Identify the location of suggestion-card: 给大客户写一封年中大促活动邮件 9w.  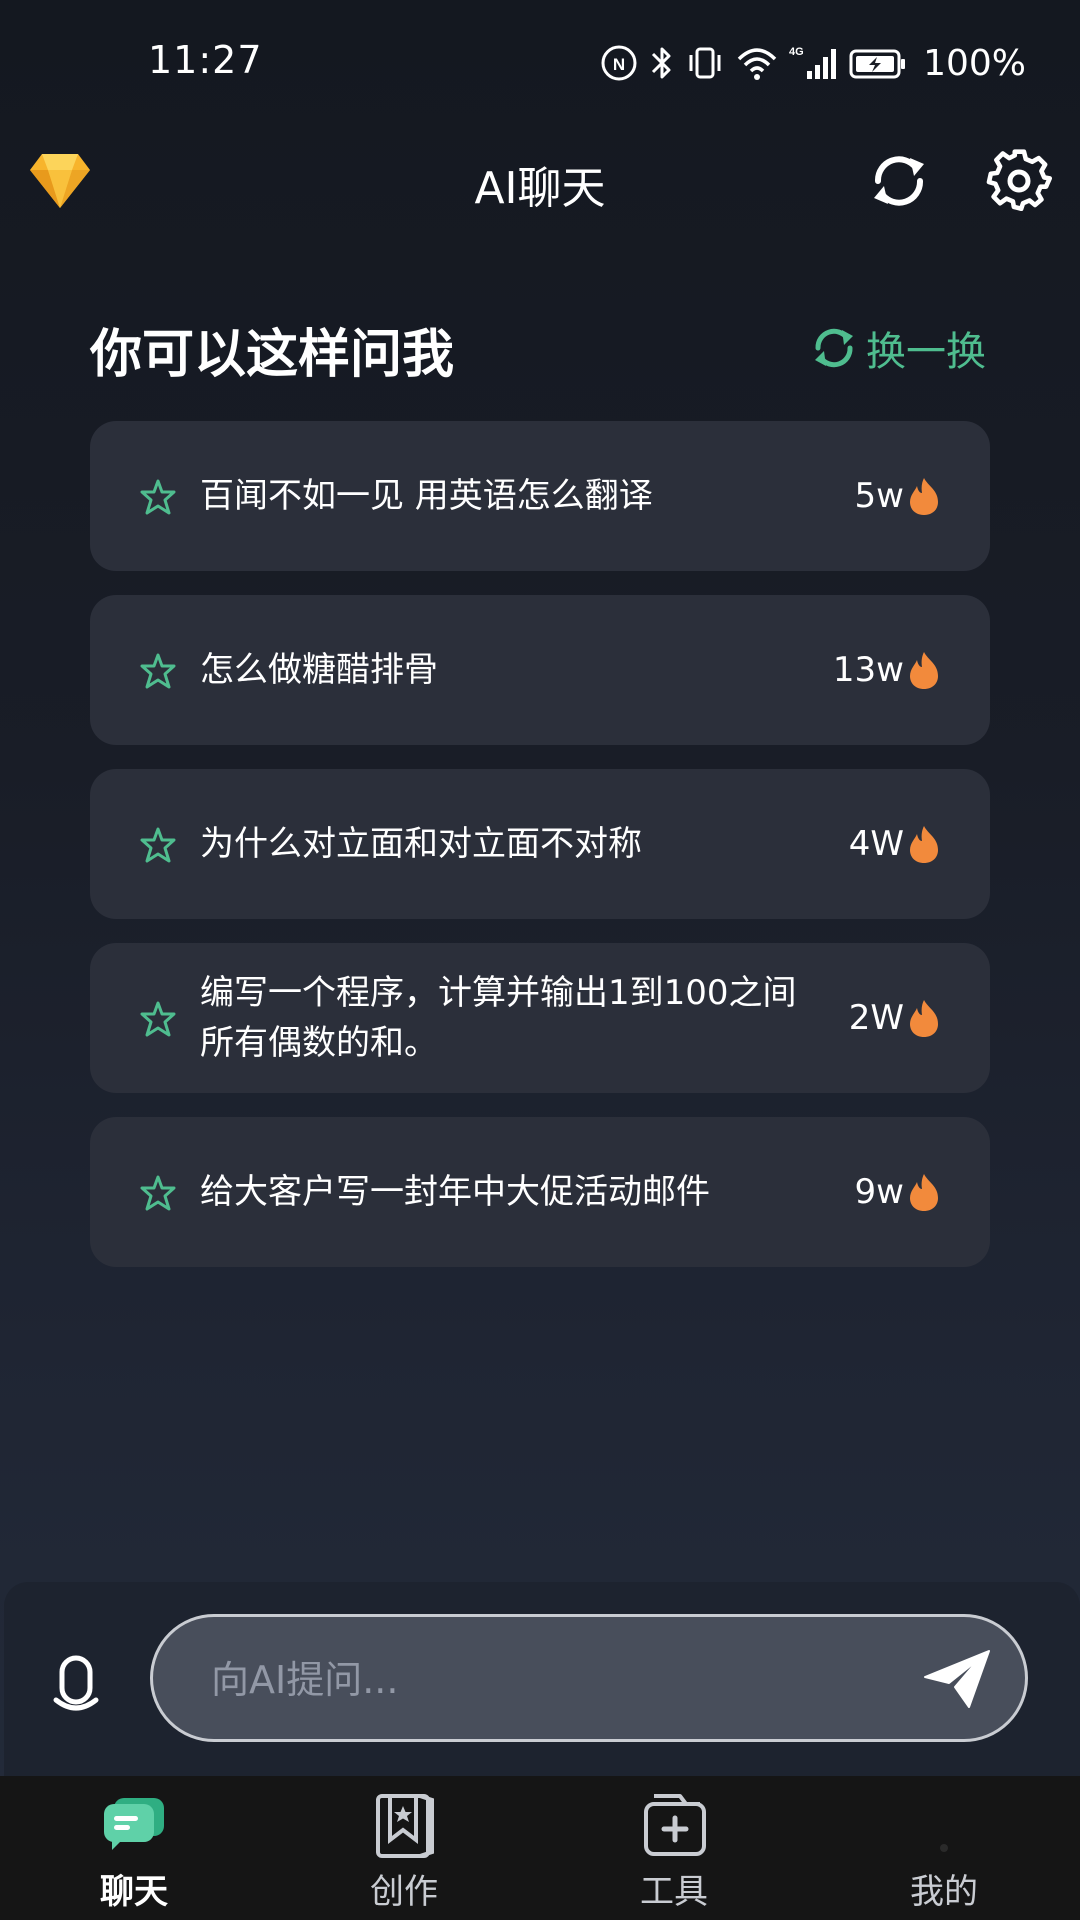
(540, 1192).